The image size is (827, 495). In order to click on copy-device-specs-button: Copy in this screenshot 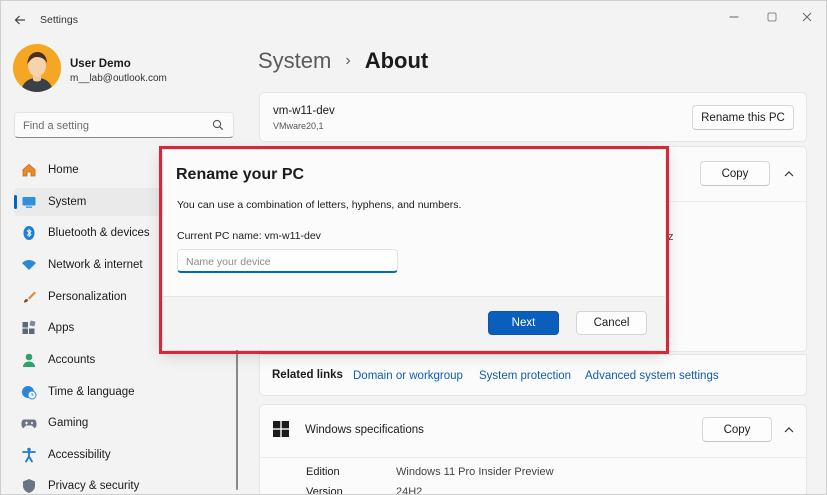, I will do `click(735, 173)`.